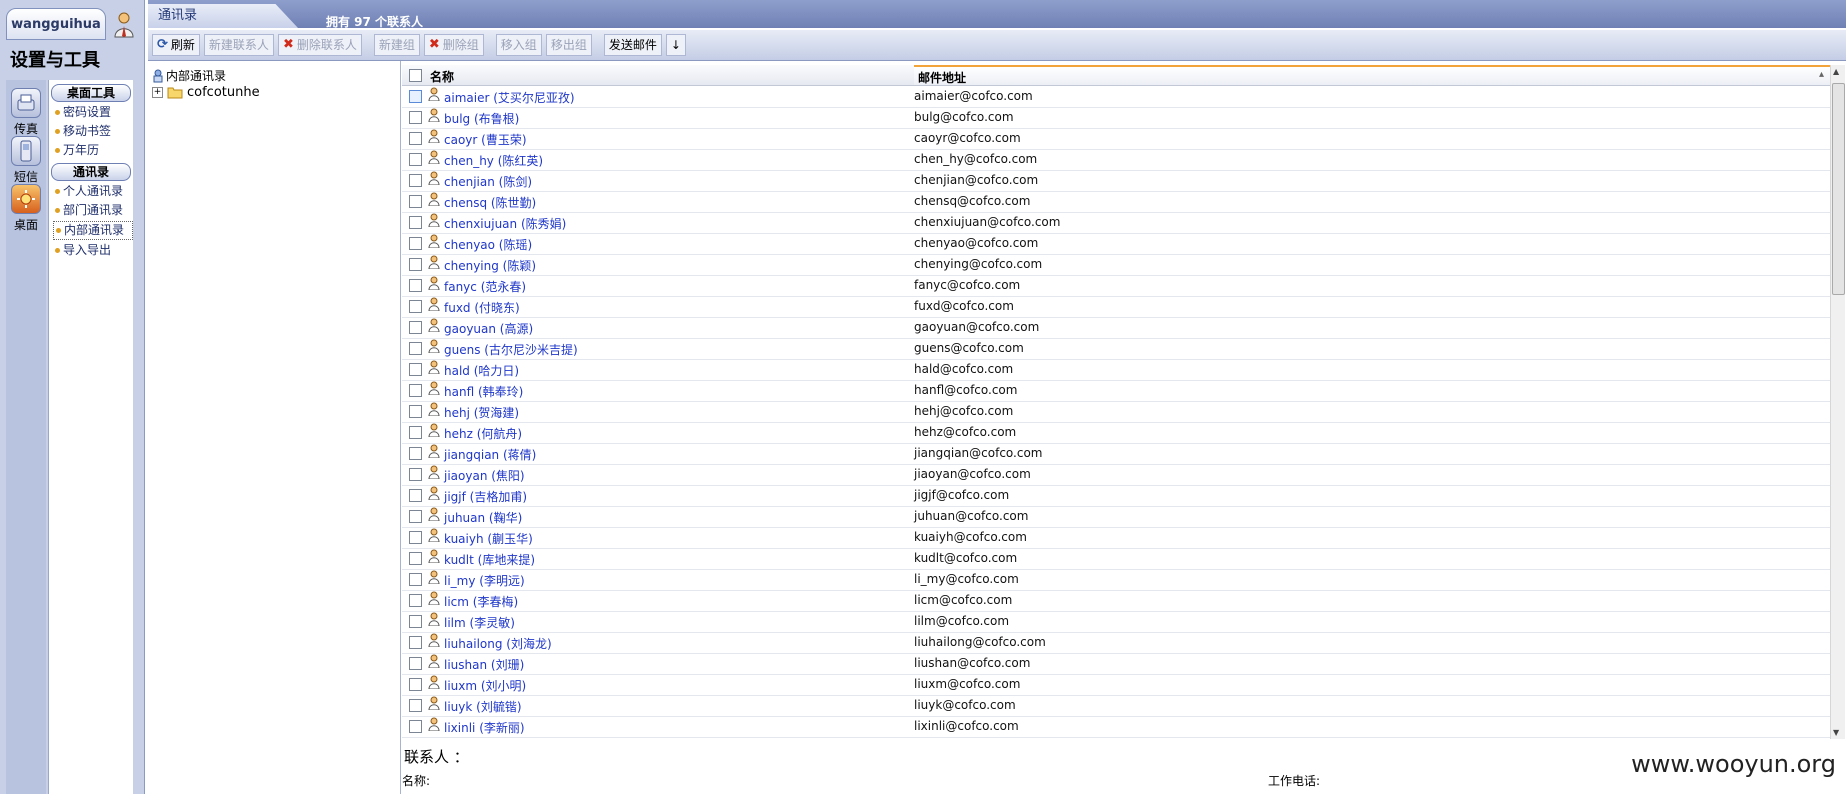 This screenshot has width=1846, height=794. What do you see at coordinates (484, 664) in the screenshot?
I see `contact-name-link: liushan (刘珊)` at bounding box center [484, 664].